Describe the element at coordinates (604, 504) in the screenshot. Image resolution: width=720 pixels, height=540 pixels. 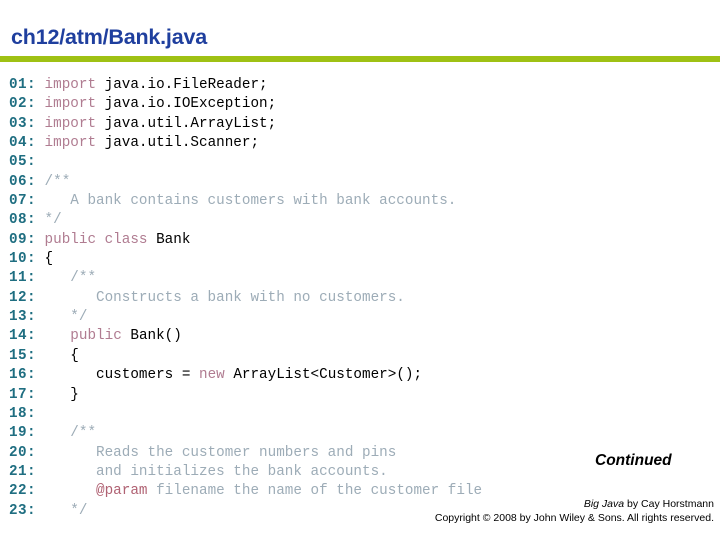
I see `footer-book-title: Big Java` at that location.